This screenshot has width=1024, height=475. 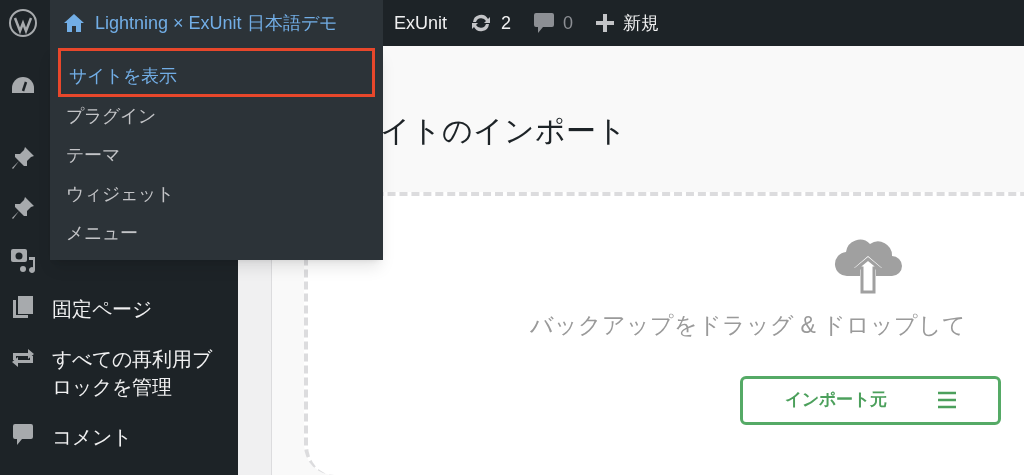 What do you see at coordinates (23, 260) in the screenshot?
I see `camera-music-icon` at bounding box center [23, 260].